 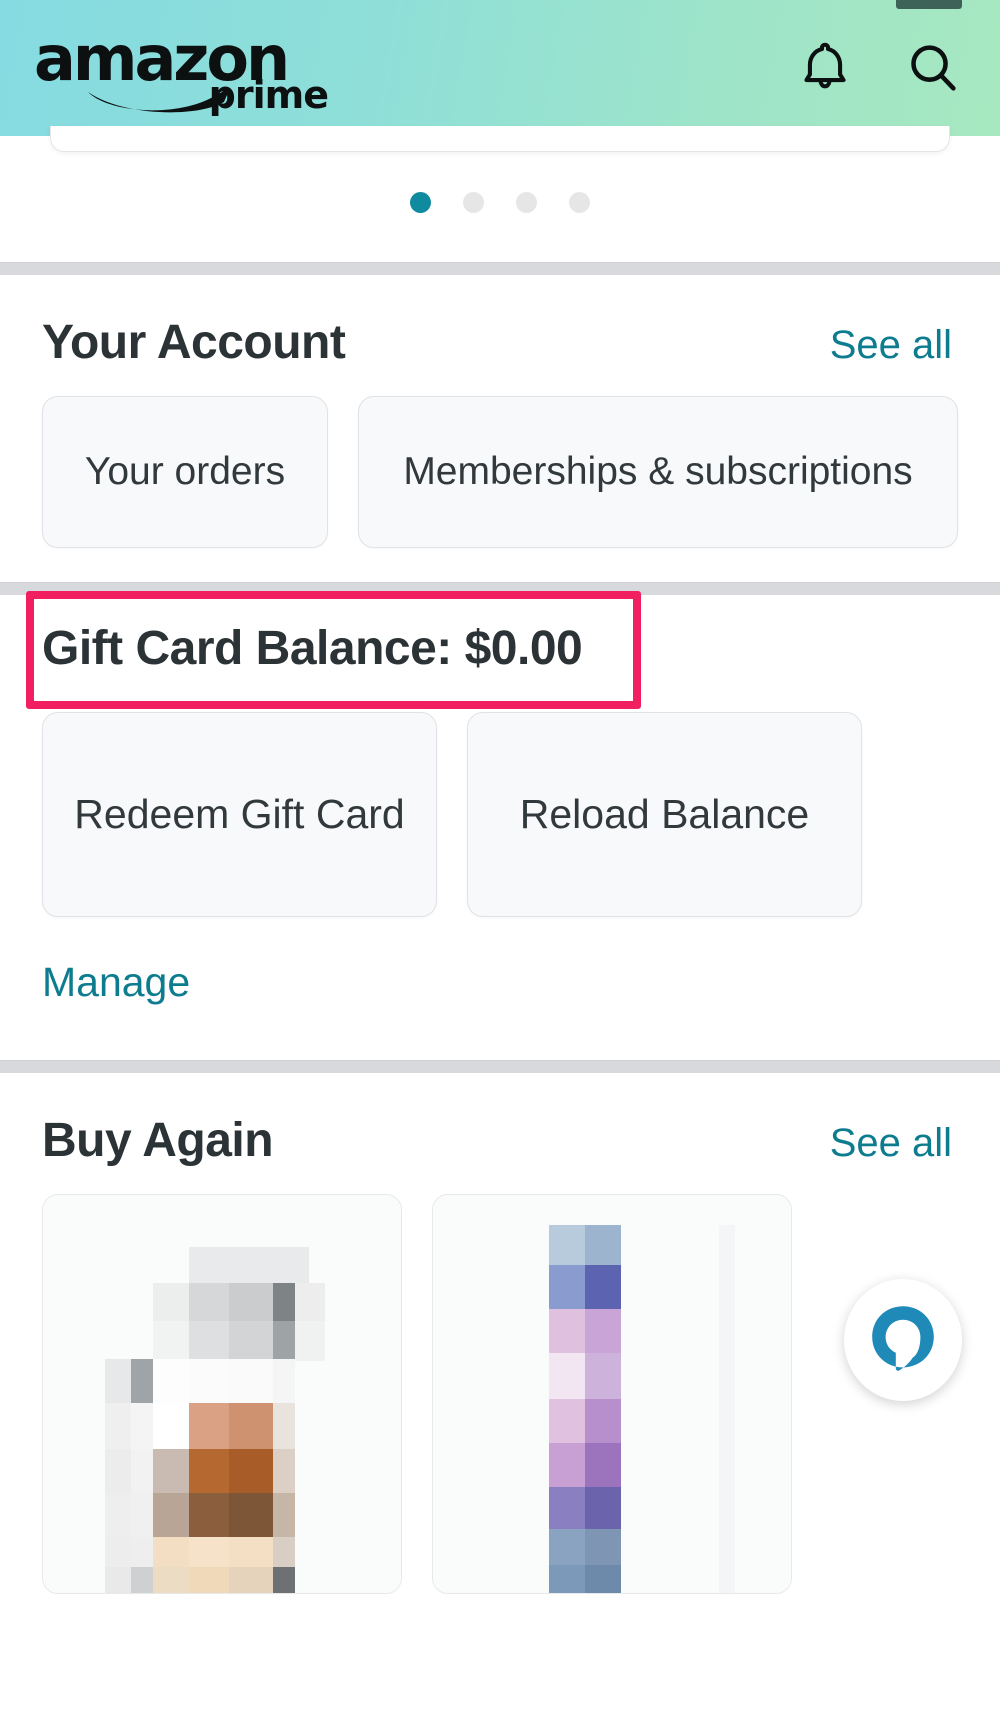 I want to click on buy-again-title: Buy Again, so click(x=158, y=1140).